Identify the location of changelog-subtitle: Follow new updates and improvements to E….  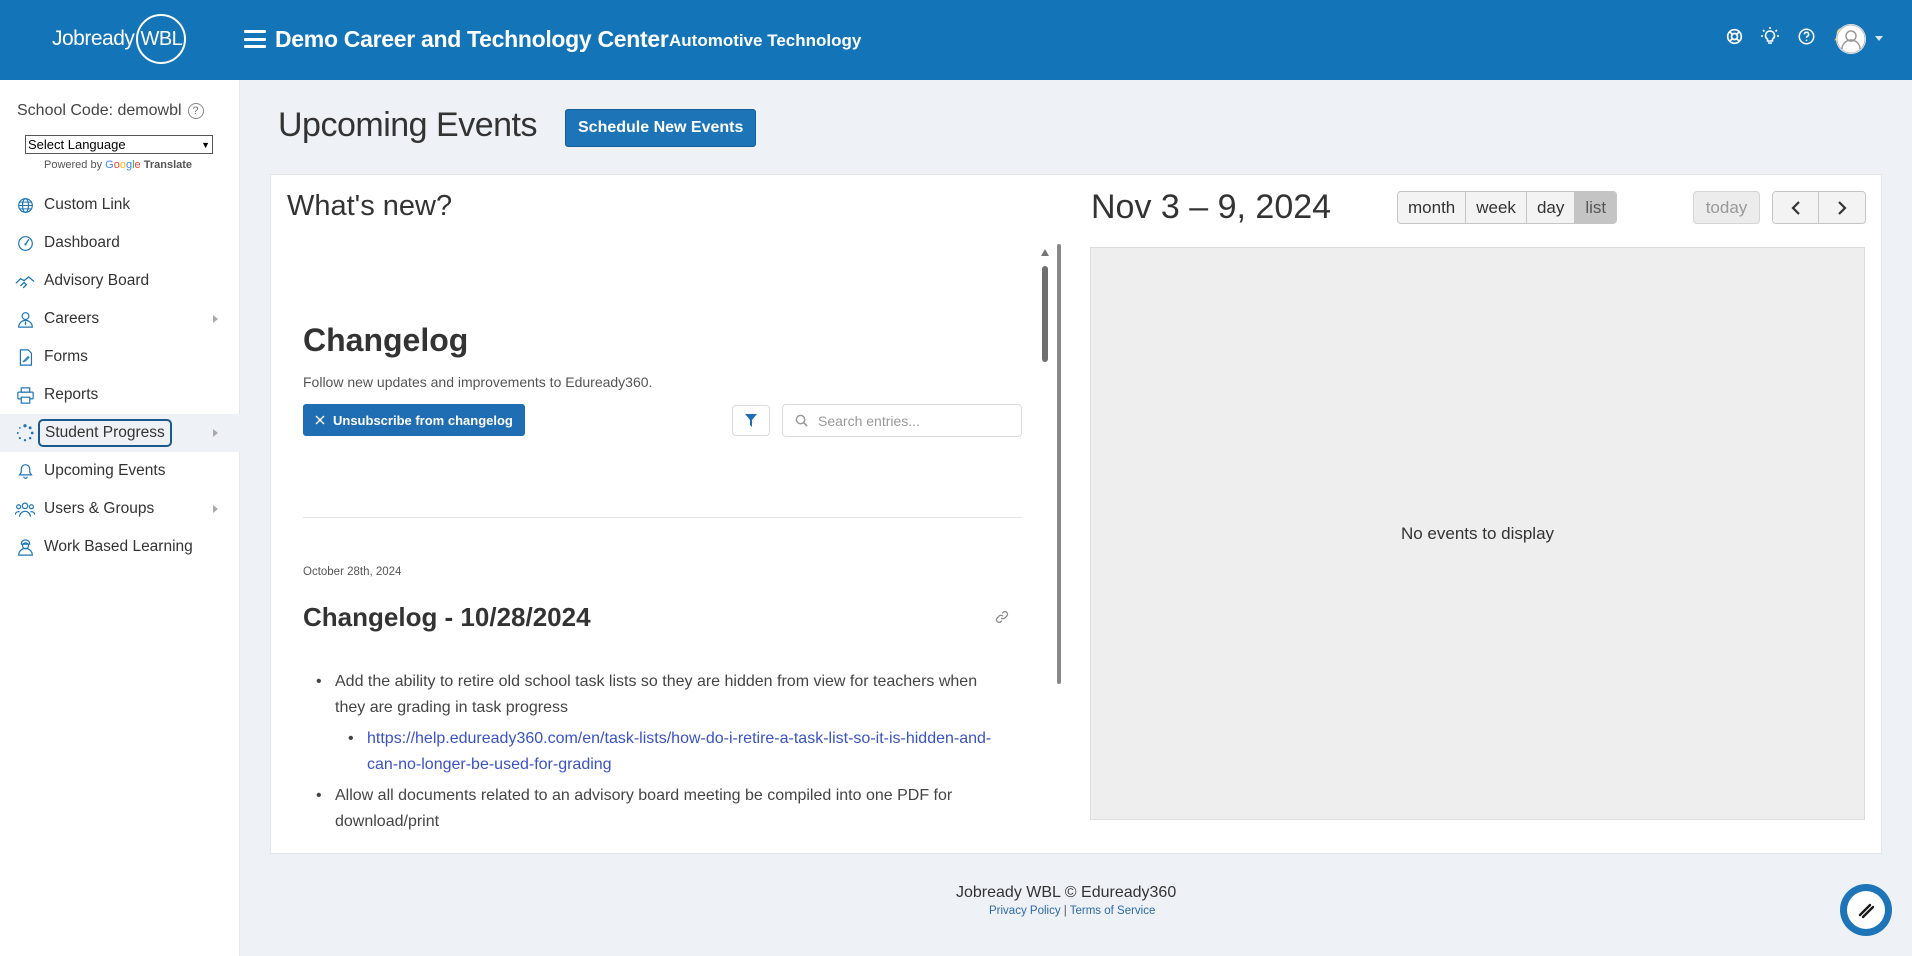
(478, 382).